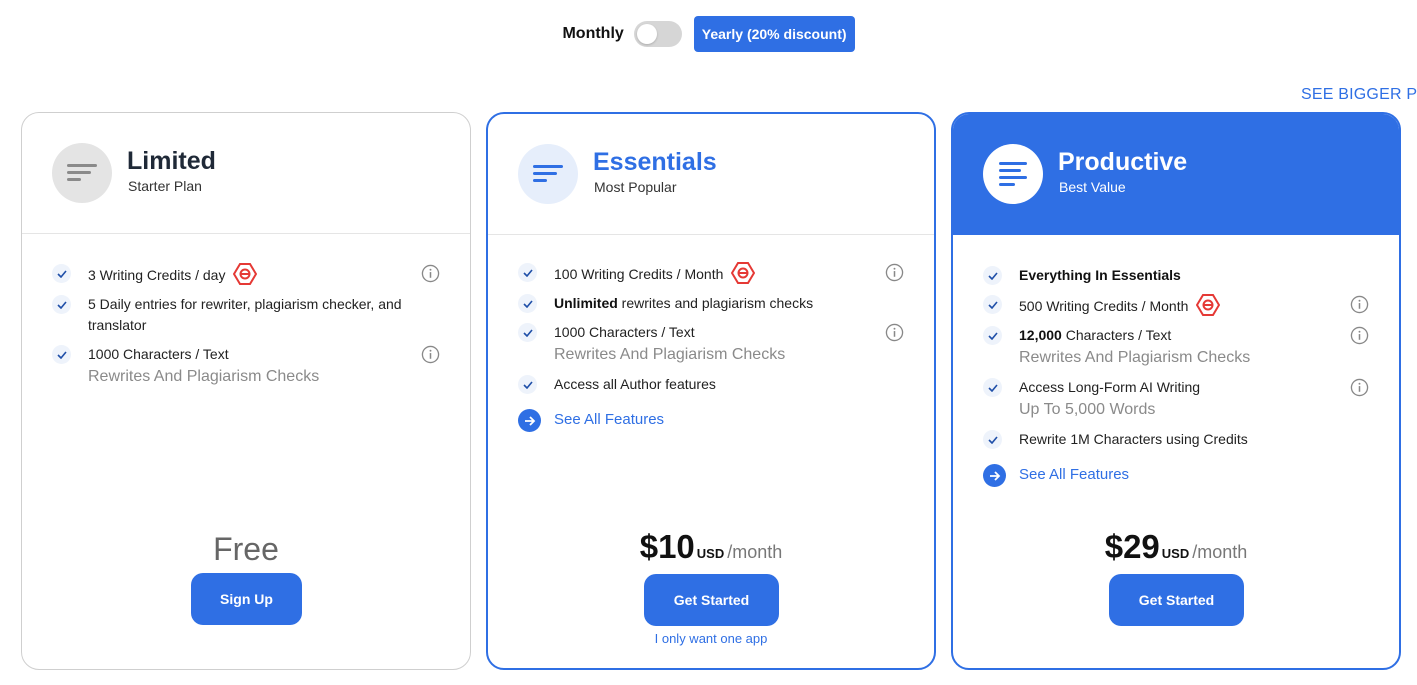 The width and height of the screenshot is (1417, 685). What do you see at coordinates (1123, 162) in the screenshot?
I see `plan-name: Productive` at bounding box center [1123, 162].